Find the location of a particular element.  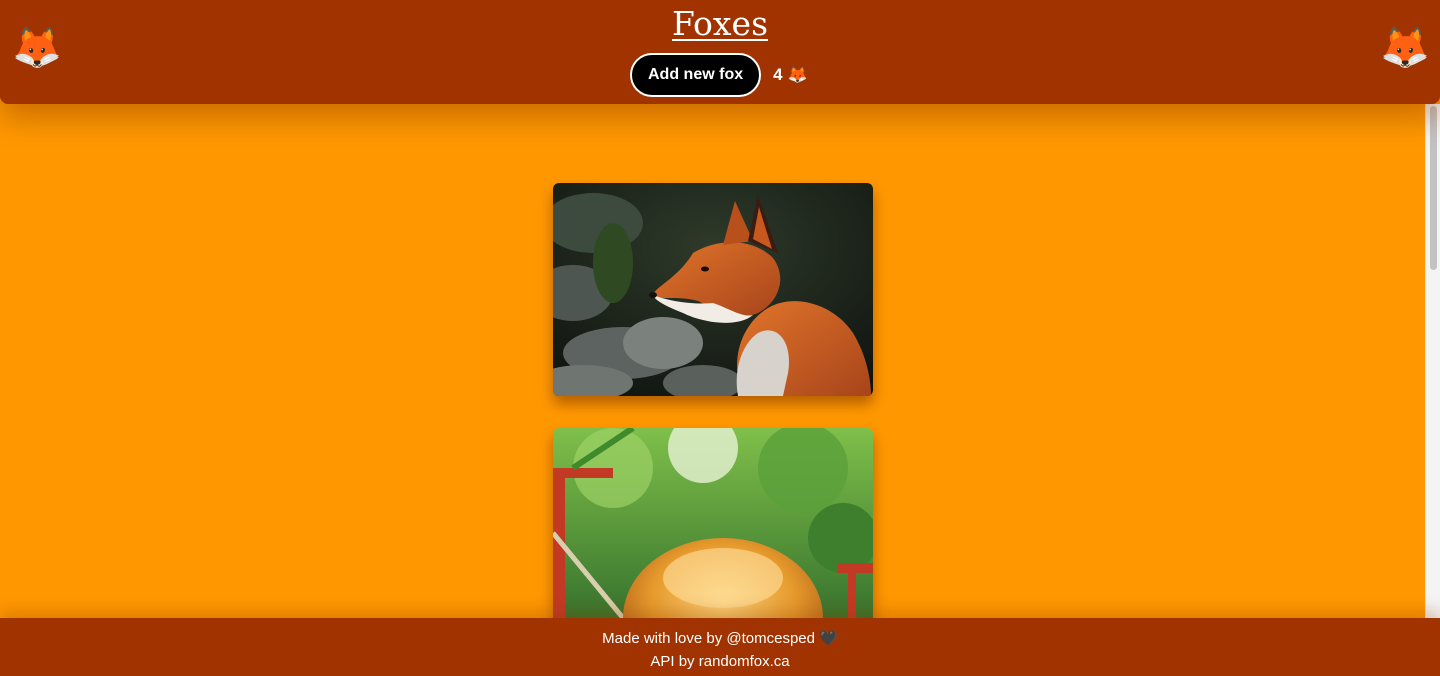

title-link: Foxes is located at coordinates (720, 23).